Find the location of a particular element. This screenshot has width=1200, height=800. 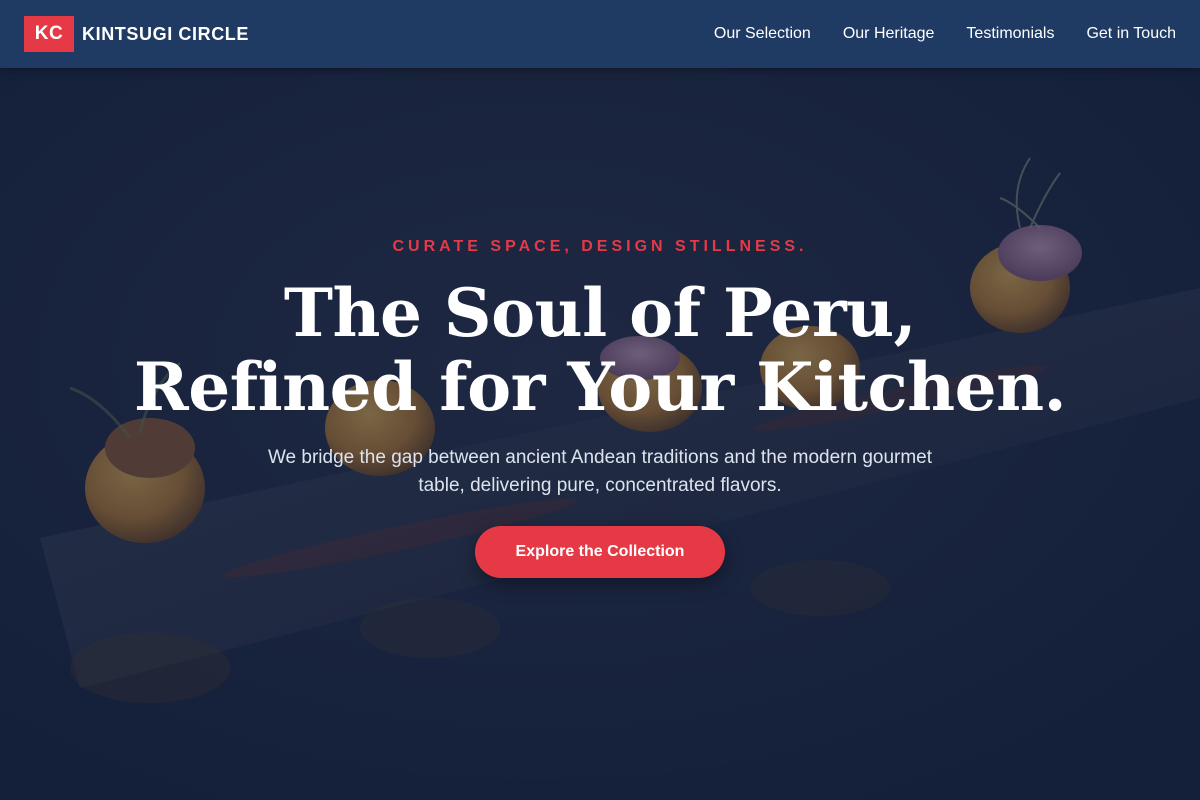

brand: KC KINTSUGI CIRCLE is located at coordinates (136, 34).